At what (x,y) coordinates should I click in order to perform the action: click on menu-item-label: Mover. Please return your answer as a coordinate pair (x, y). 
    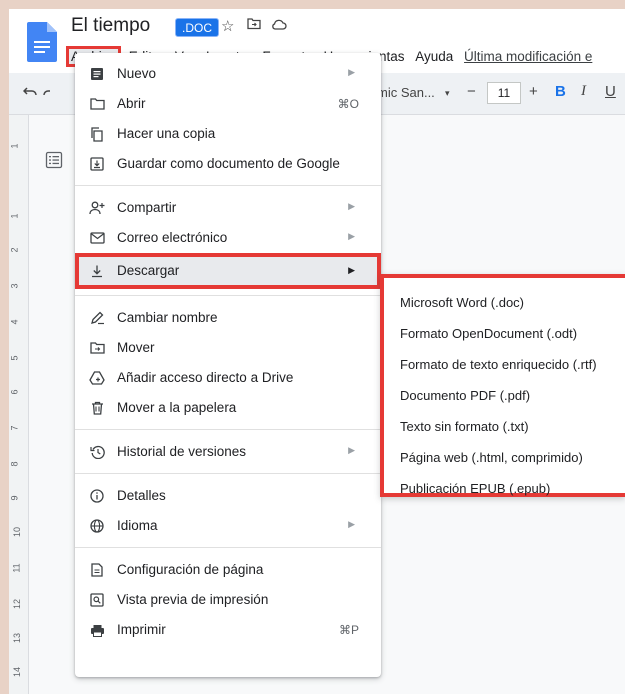
    Looking at the image, I should click on (136, 347).